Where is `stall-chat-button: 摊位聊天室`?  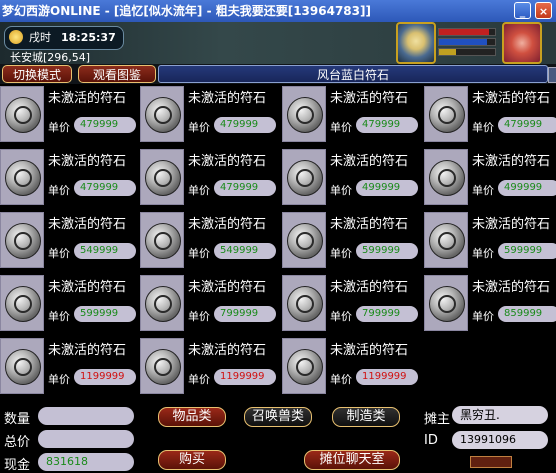
stall-chat-button: 摊位聊天室 is located at coordinates (352, 460).